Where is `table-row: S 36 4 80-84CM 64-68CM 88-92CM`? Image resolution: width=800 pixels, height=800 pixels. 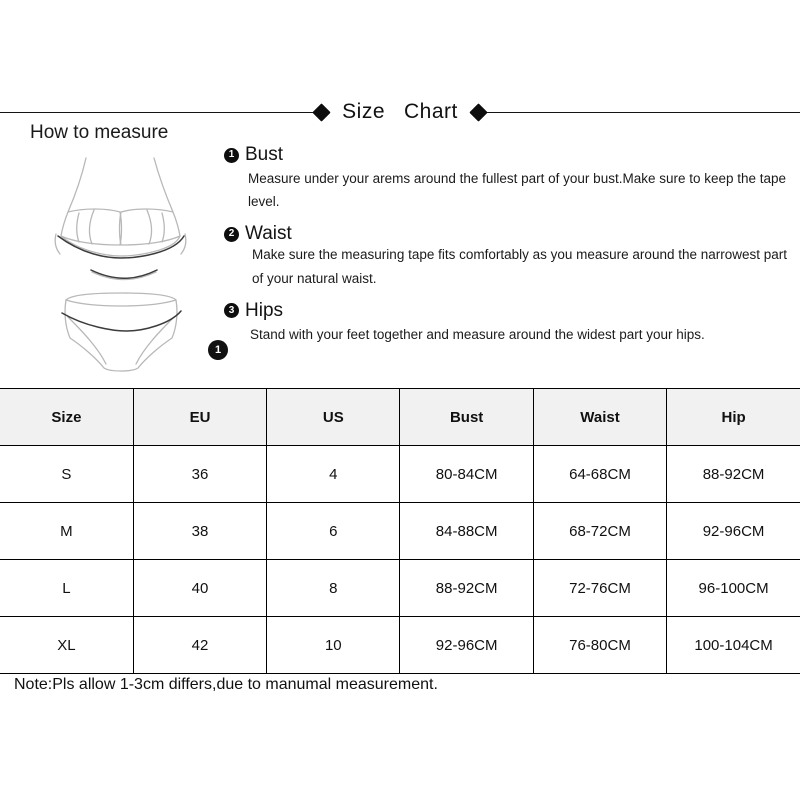
table-row: S 36 4 80-84CM 64-68CM 88-92CM is located at coordinates (400, 474).